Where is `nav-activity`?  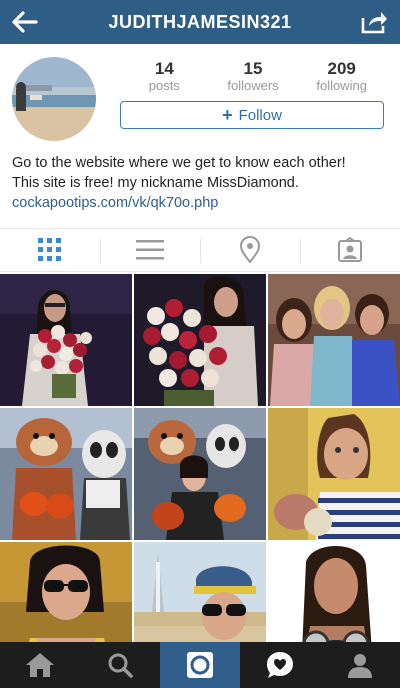 nav-activity is located at coordinates (280, 665).